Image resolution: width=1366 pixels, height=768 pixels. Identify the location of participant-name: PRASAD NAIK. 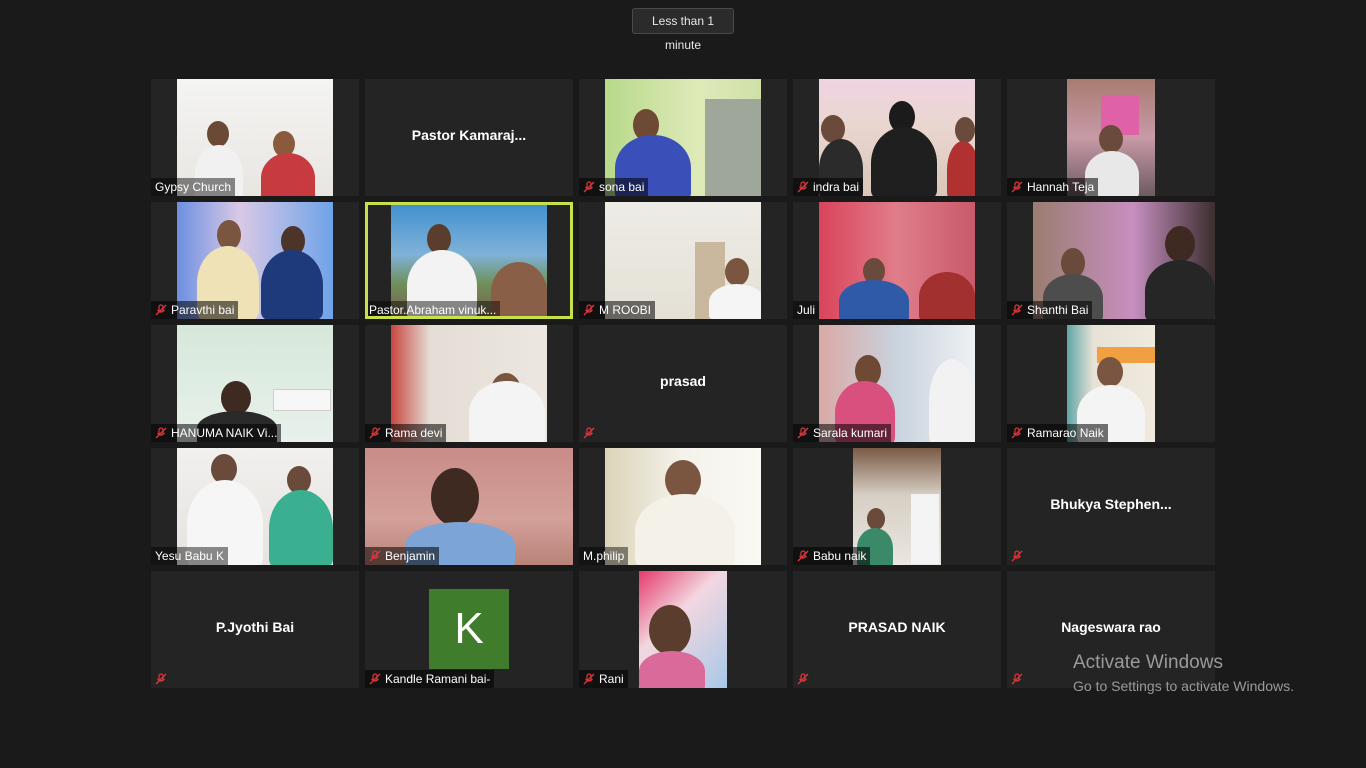
(897, 627).